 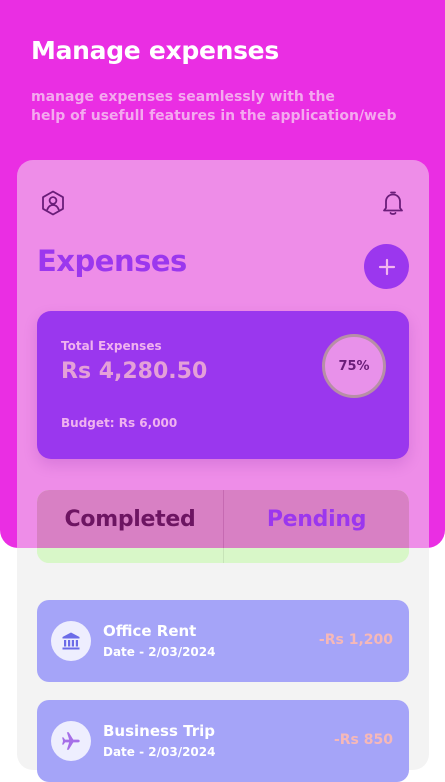 I want to click on transaction-amount: -Rs 850, so click(x=363, y=740).